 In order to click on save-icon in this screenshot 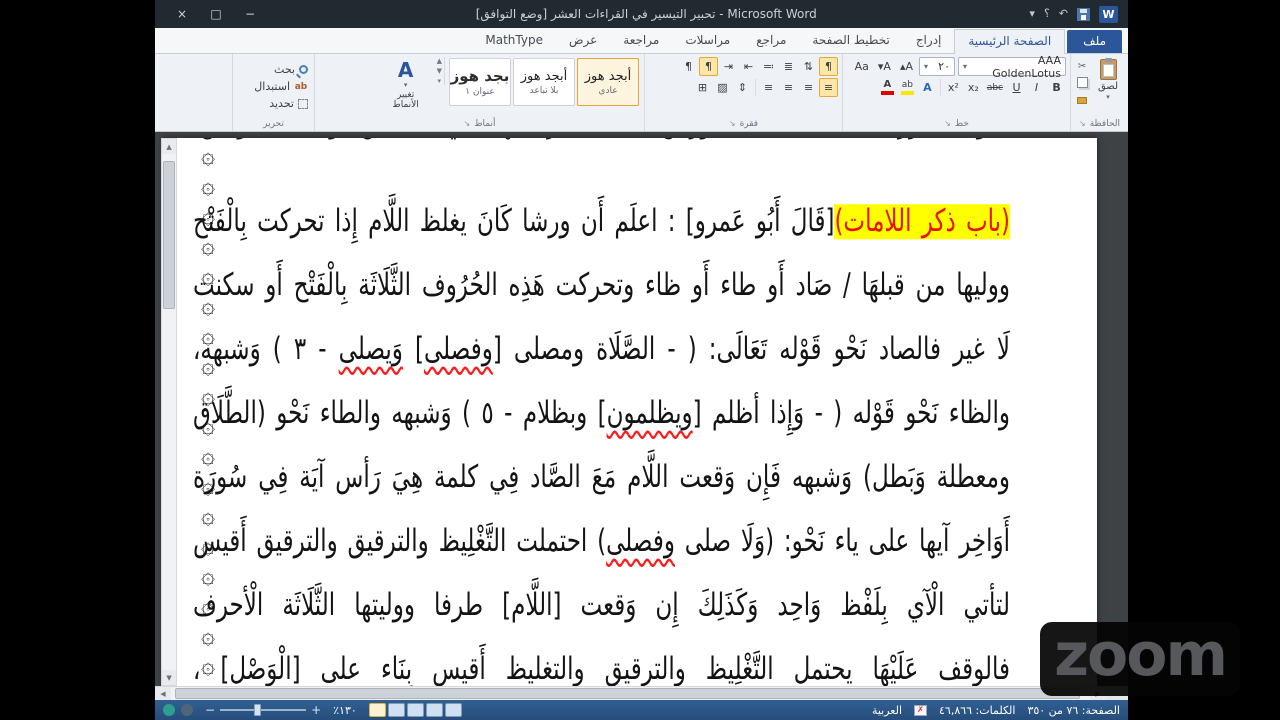, I will do `click(1083, 14)`.